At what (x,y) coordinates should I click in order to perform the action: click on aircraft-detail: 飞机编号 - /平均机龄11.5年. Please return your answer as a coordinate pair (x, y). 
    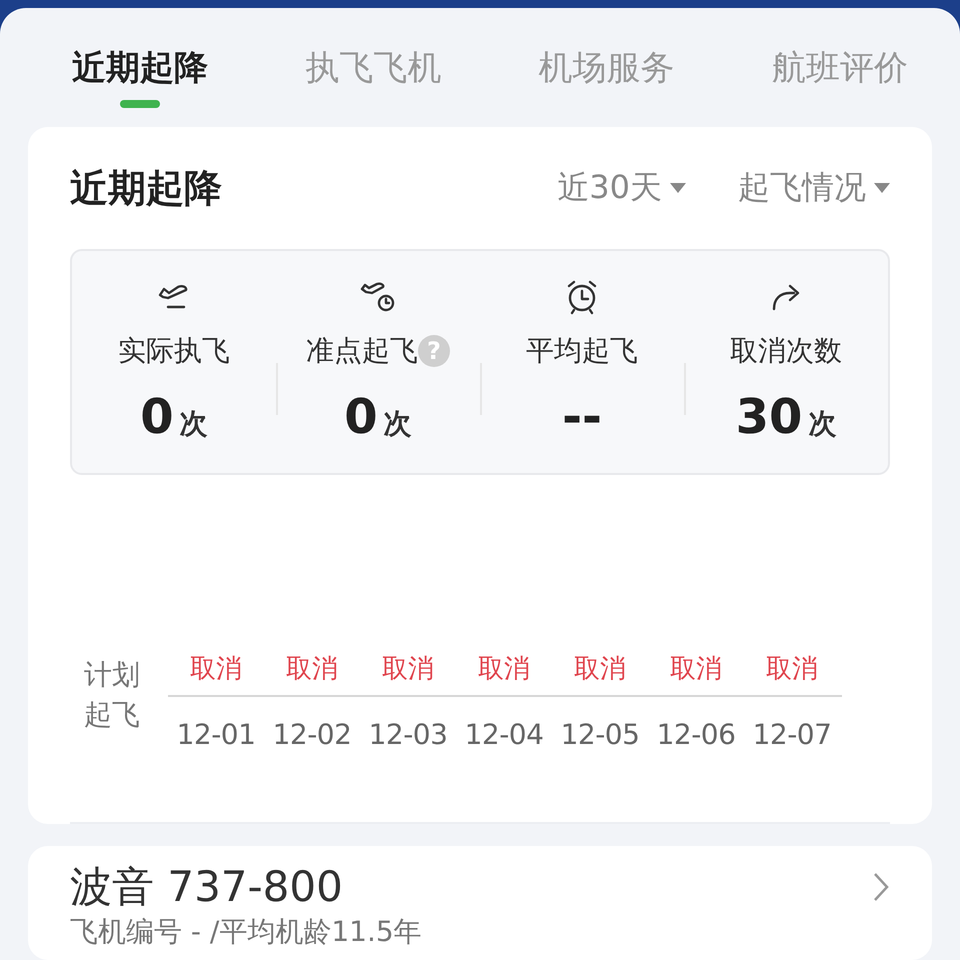
    Looking at the image, I should click on (246, 932).